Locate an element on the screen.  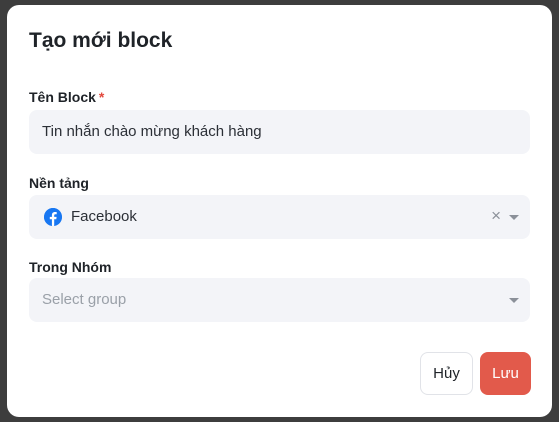
clear-icon: × is located at coordinates (496, 216).